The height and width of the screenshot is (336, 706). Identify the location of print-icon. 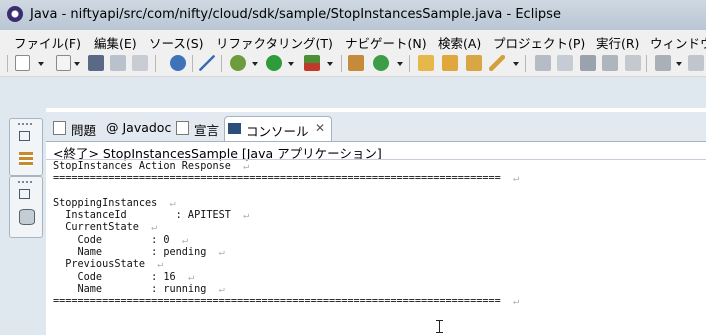
(140, 63).